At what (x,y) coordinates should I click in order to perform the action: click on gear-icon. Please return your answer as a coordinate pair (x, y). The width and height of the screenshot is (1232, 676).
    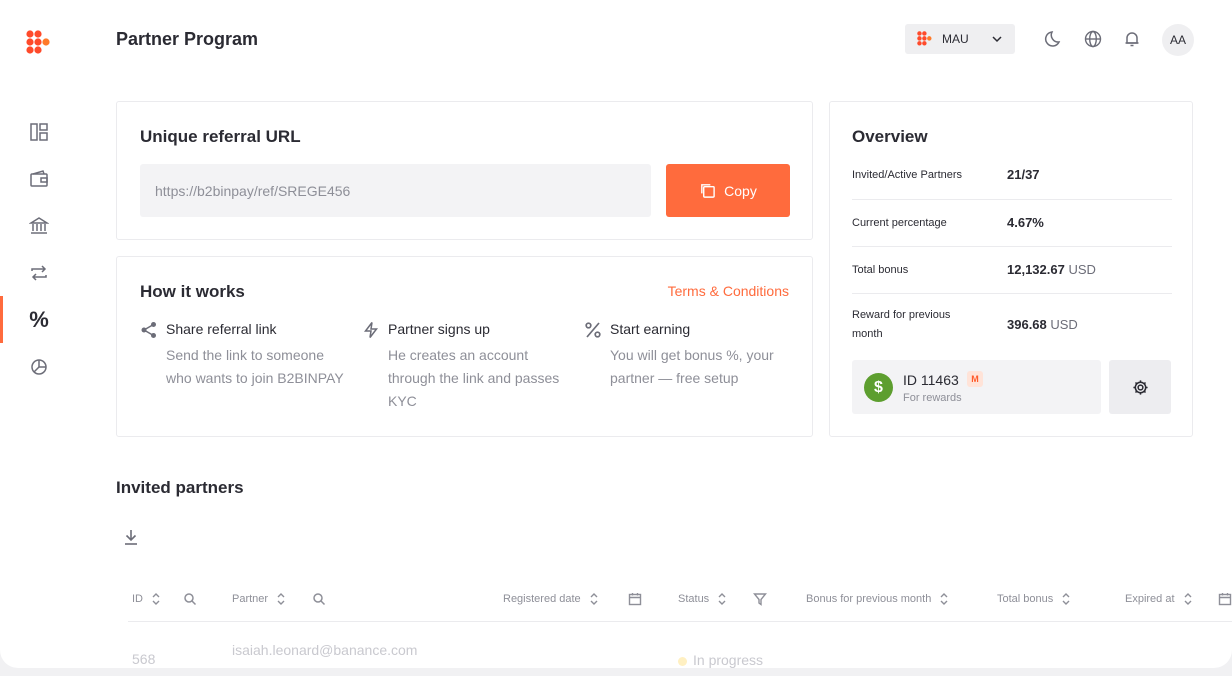
    Looking at the image, I should click on (1140, 387).